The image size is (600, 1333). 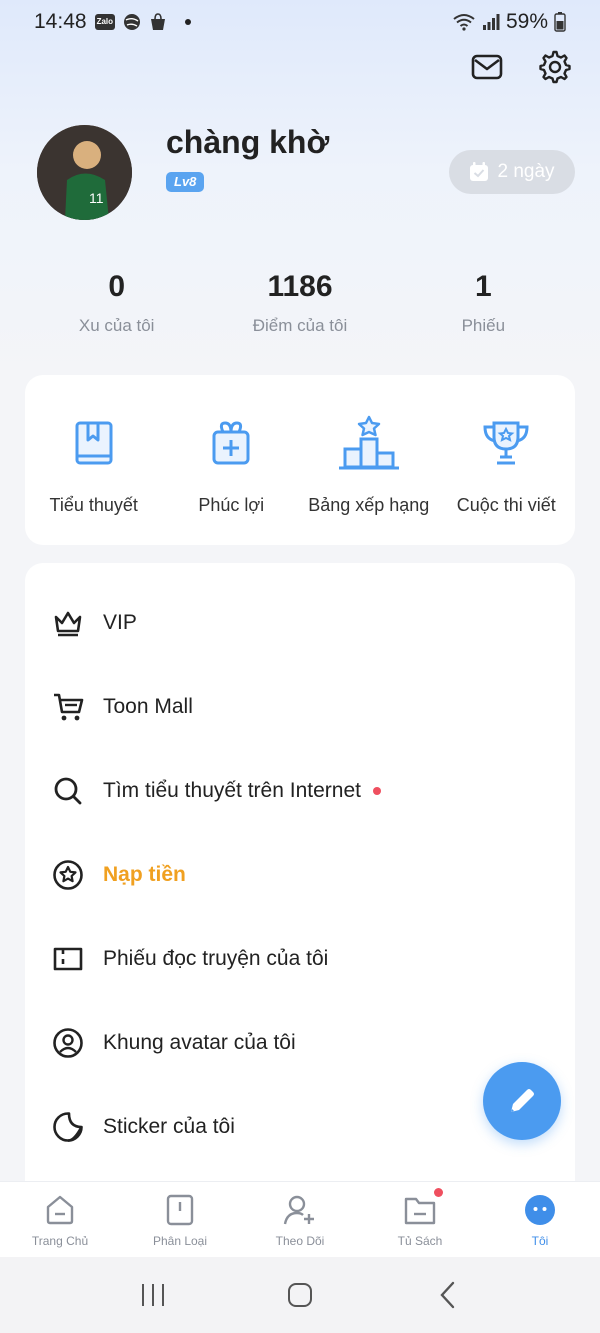 I want to click on mail-button, so click(x=487, y=67).